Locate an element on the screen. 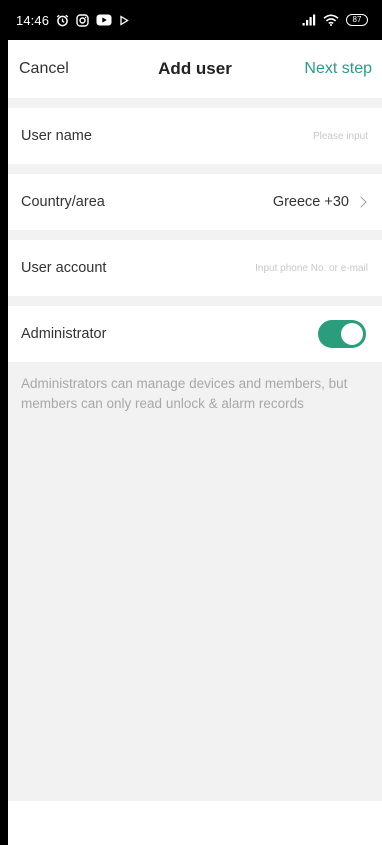  status-bar: 14:46 87 is located at coordinates (195, 20).